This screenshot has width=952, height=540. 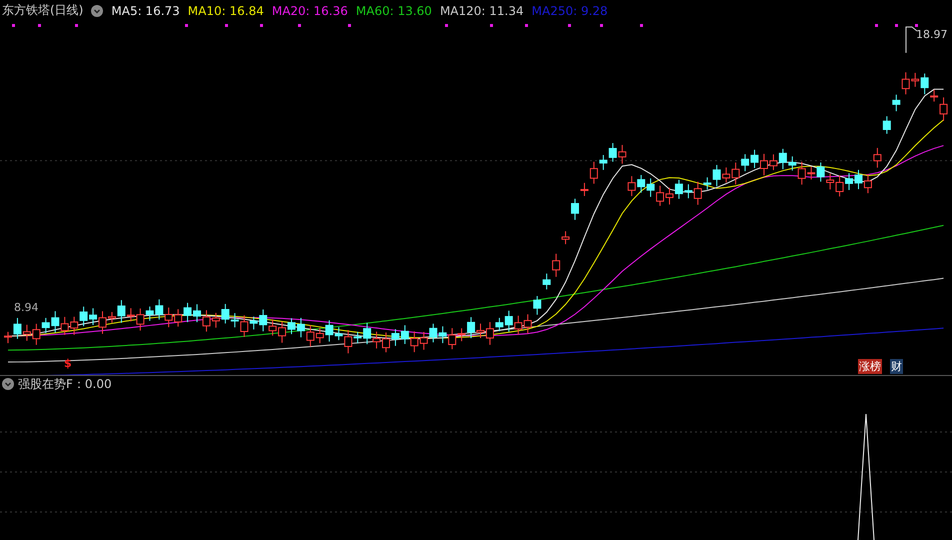 I want to click on event-tag: 涨榜, so click(x=870, y=366).